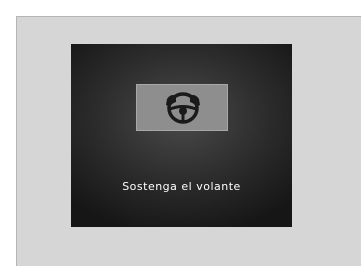  I want to click on display-message: Sostenga el volante, so click(181, 186).